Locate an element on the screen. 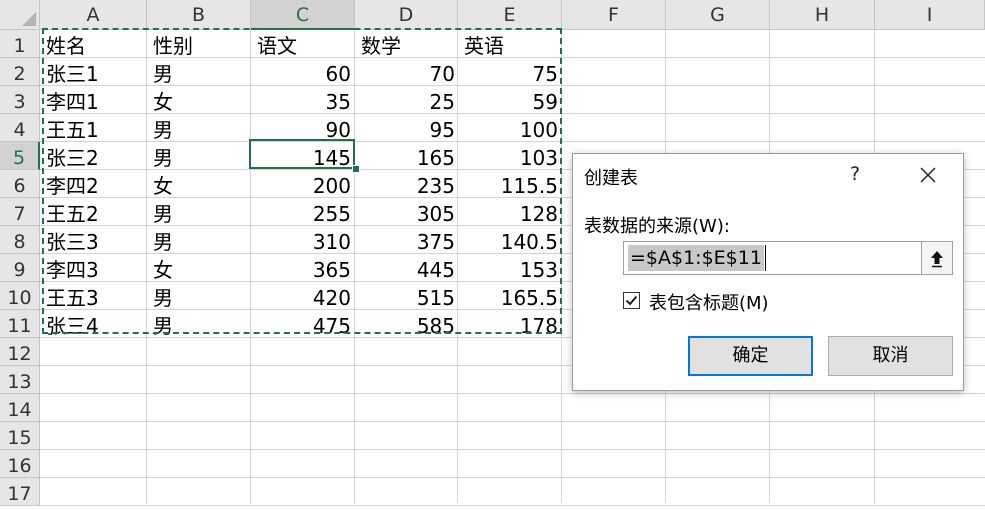 The image size is (985, 510). cell-a5: 张三2 is located at coordinates (93, 156).